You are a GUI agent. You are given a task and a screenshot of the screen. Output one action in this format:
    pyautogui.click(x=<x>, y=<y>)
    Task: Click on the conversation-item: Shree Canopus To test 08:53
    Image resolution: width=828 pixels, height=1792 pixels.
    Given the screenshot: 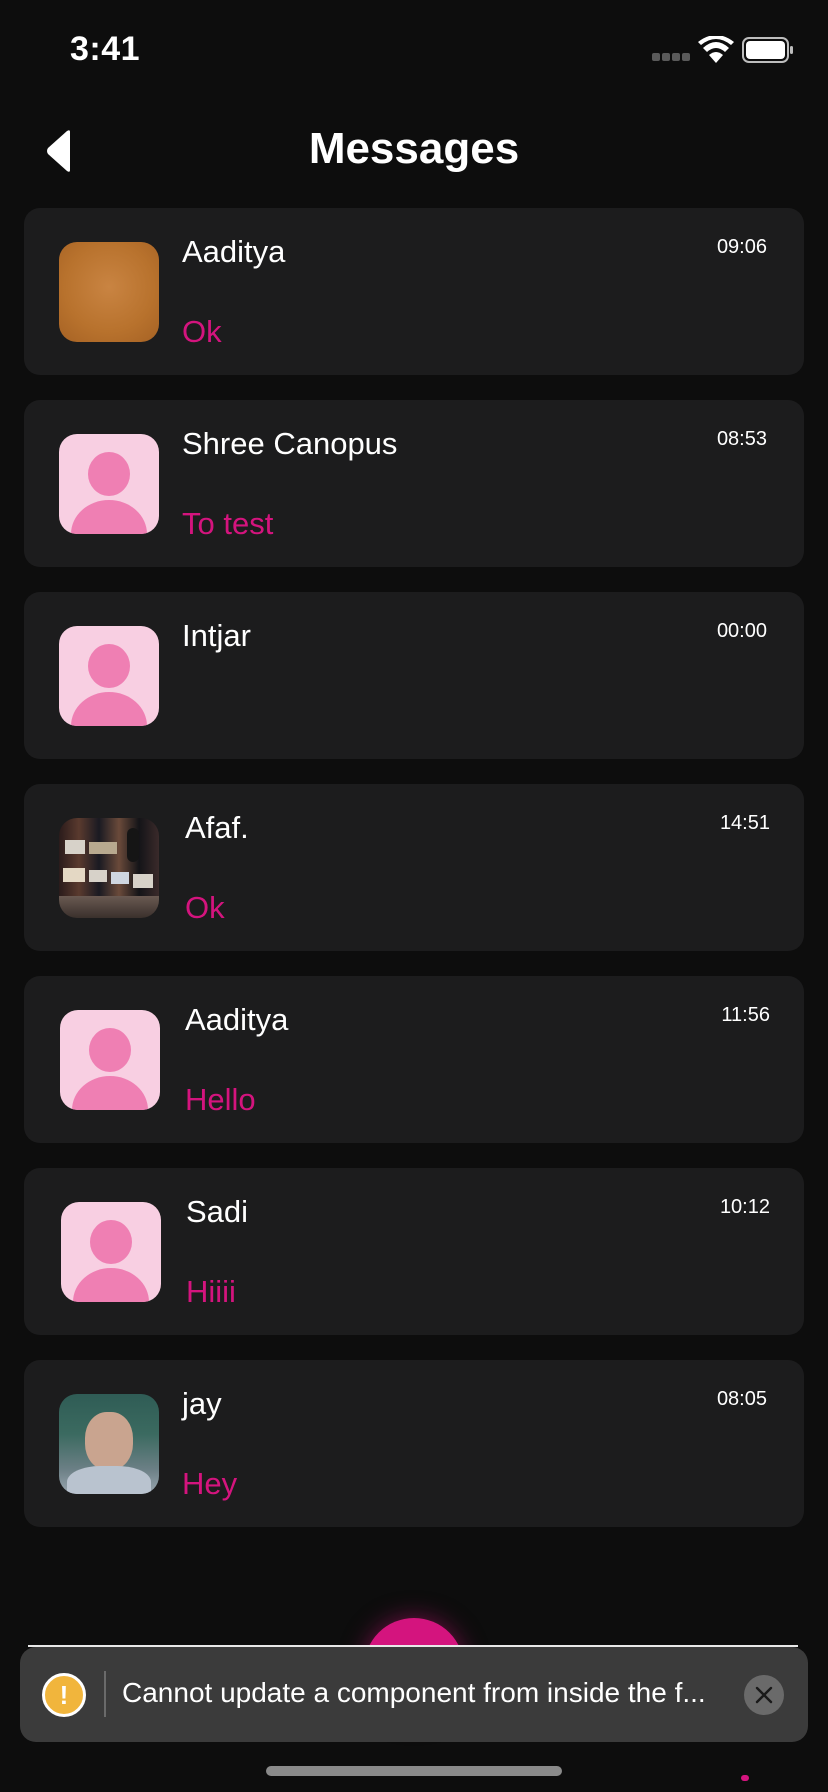 What is the action you would take?
    pyautogui.click(x=414, y=483)
    